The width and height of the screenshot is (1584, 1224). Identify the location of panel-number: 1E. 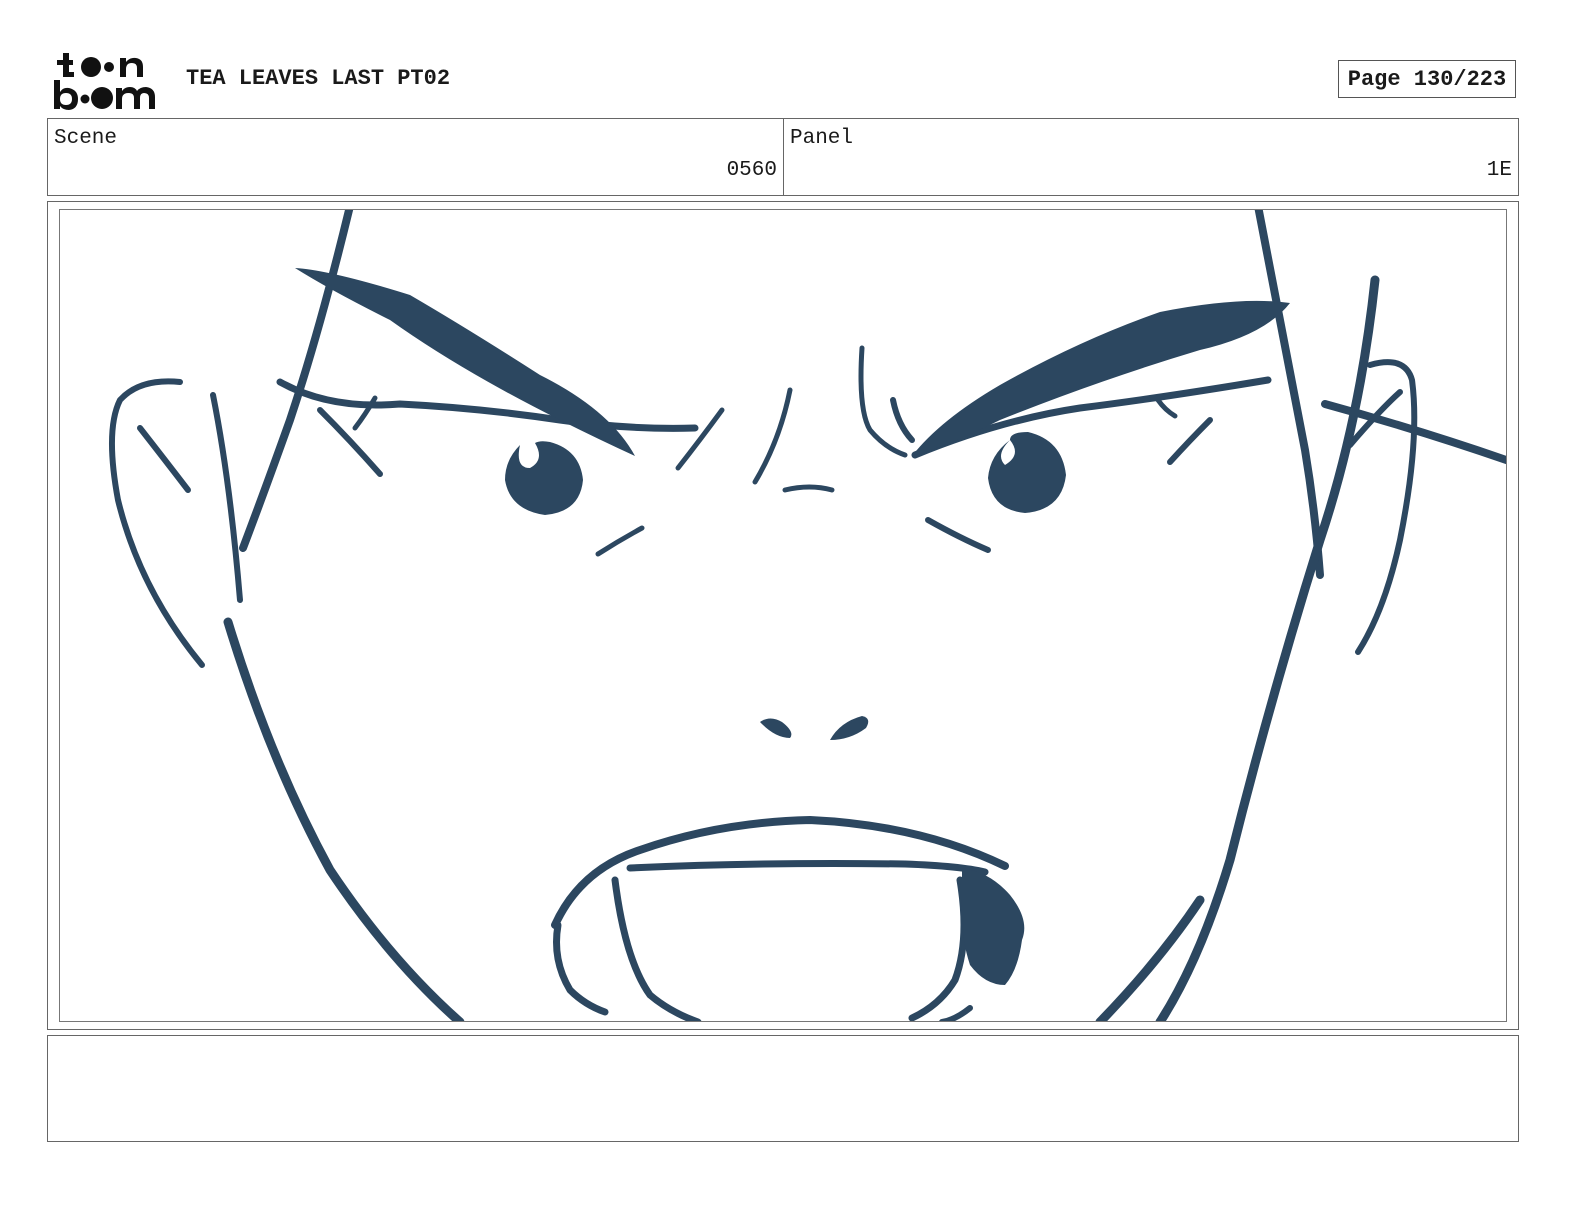
(1499, 170).